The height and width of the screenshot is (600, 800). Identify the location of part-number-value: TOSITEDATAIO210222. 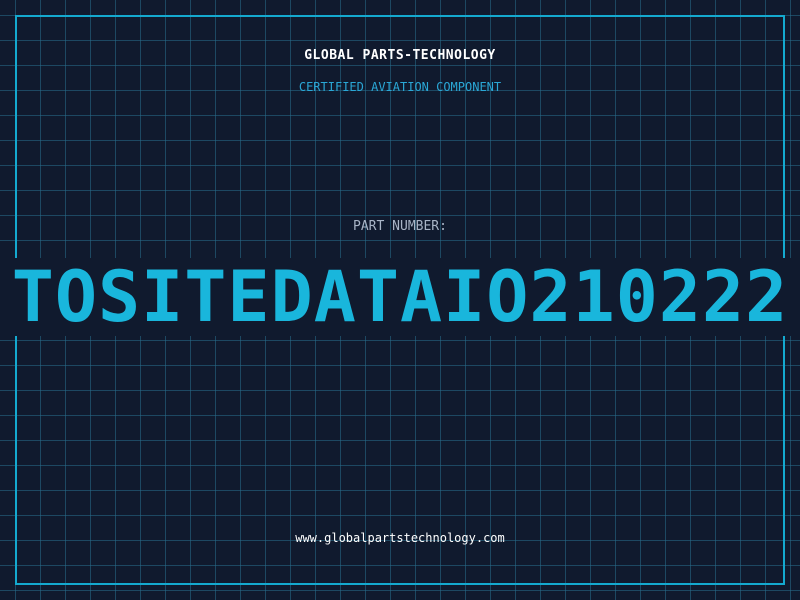
(400, 297).